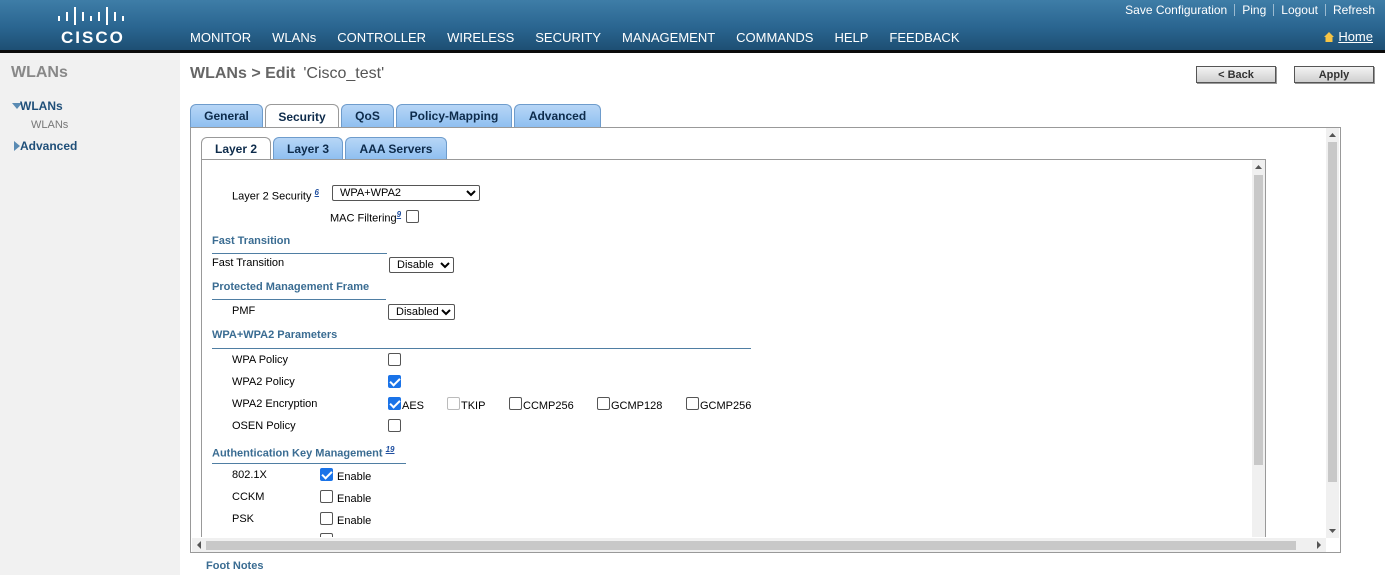 This screenshot has width=1385, height=575. Describe the element at coordinates (381, 40) in the screenshot. I see `nav-controller: CONTROLLER` at that location.